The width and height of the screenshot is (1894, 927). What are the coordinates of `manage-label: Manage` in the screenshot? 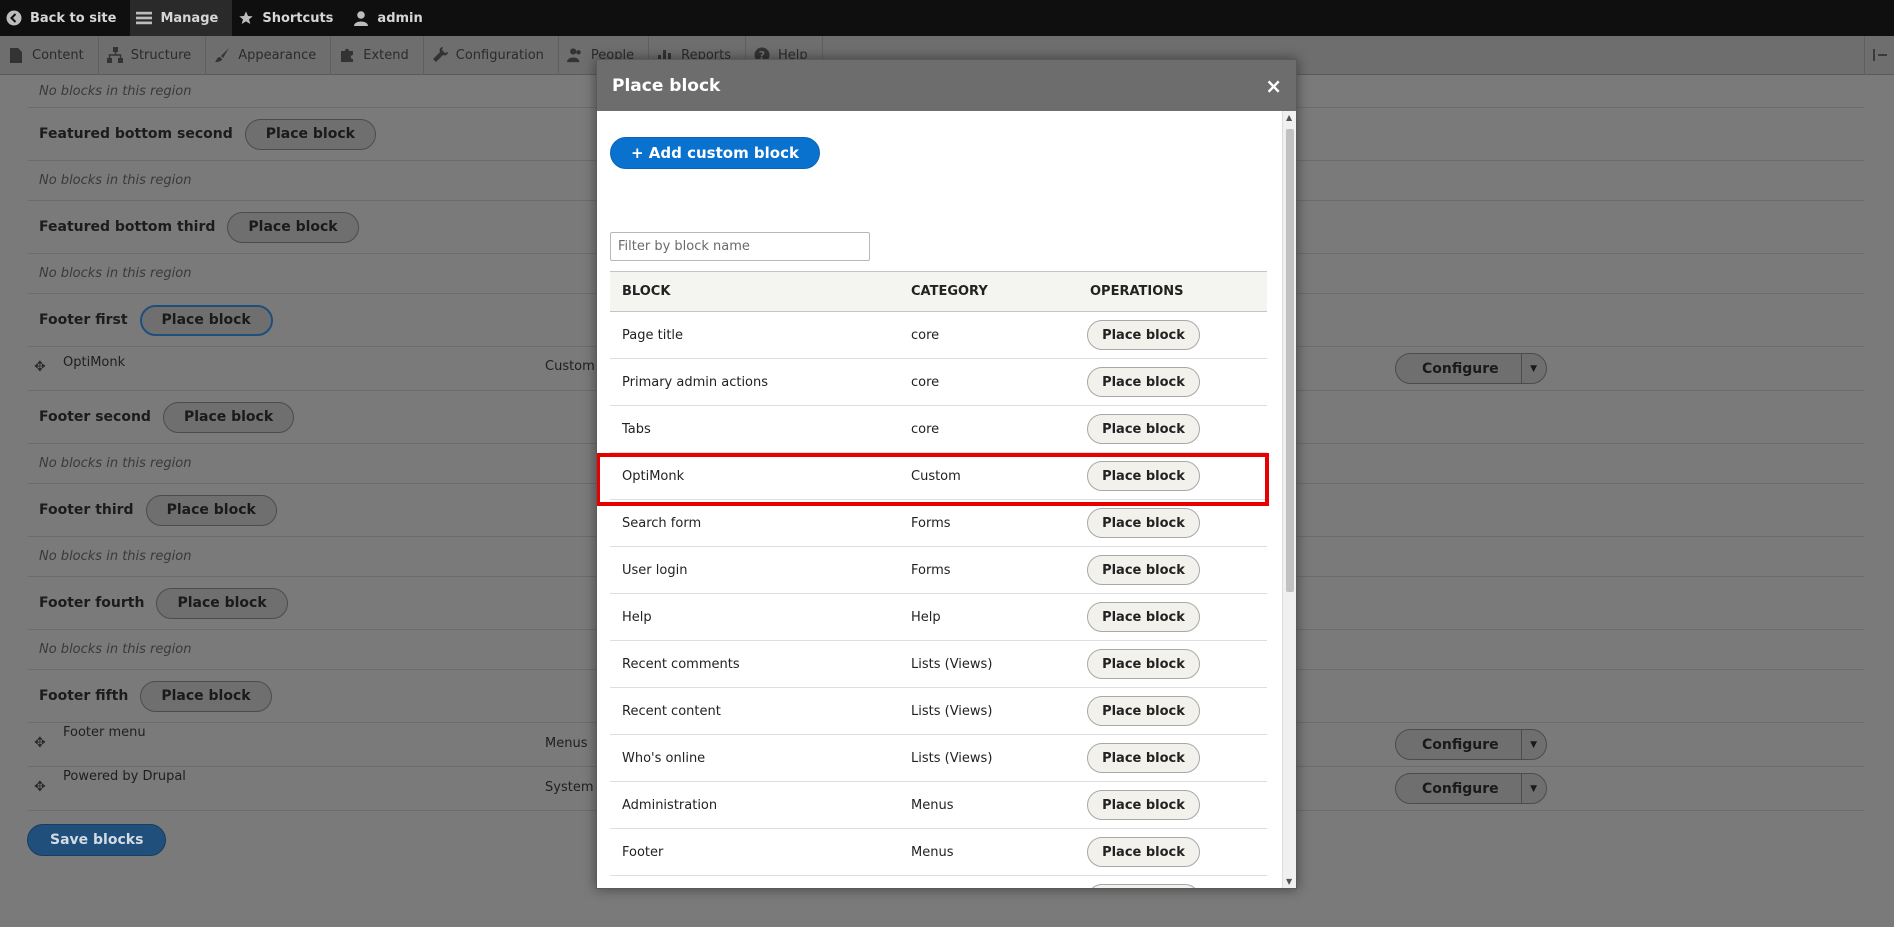 It's located at (189, 18).